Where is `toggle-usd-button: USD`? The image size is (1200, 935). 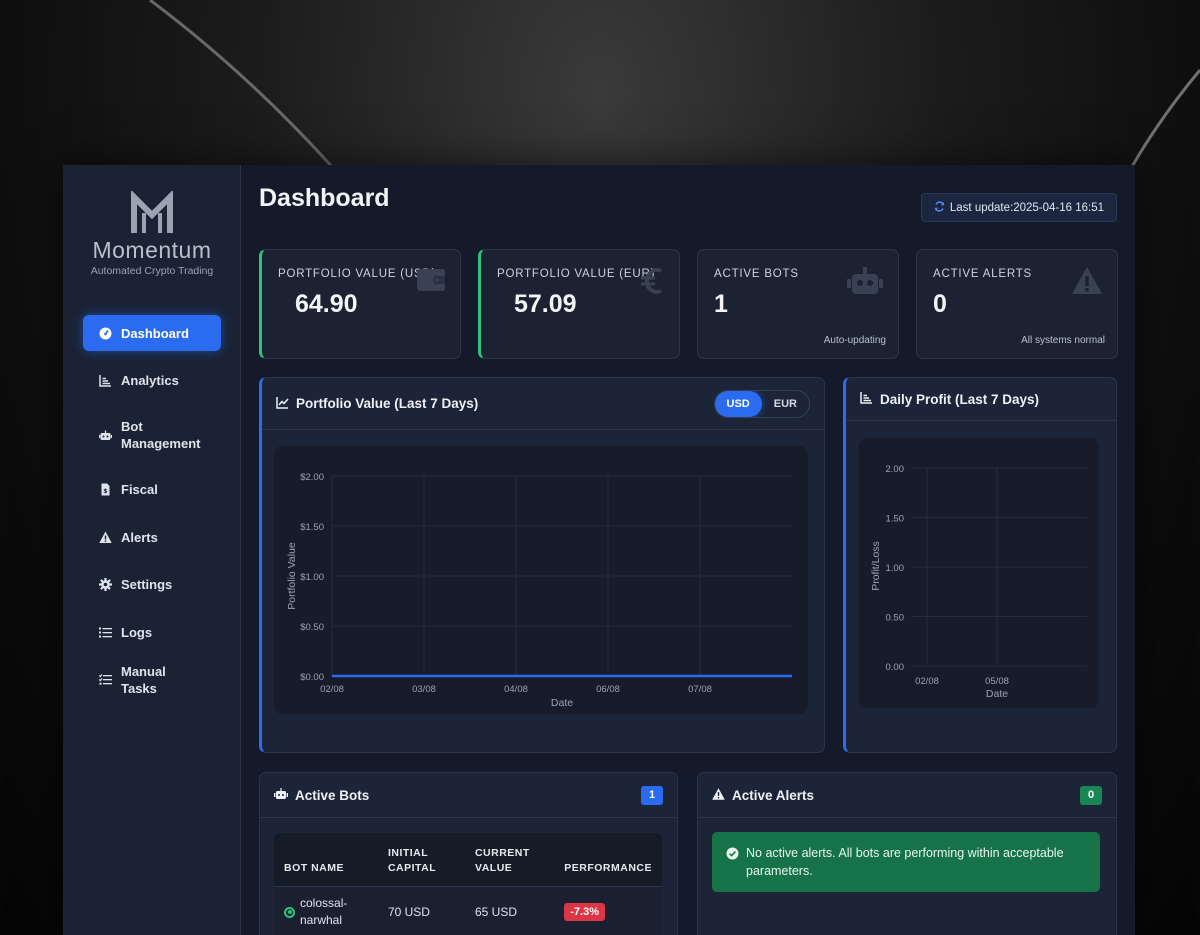
toggle-usd-button: USD is located at coordinates (738, 403).